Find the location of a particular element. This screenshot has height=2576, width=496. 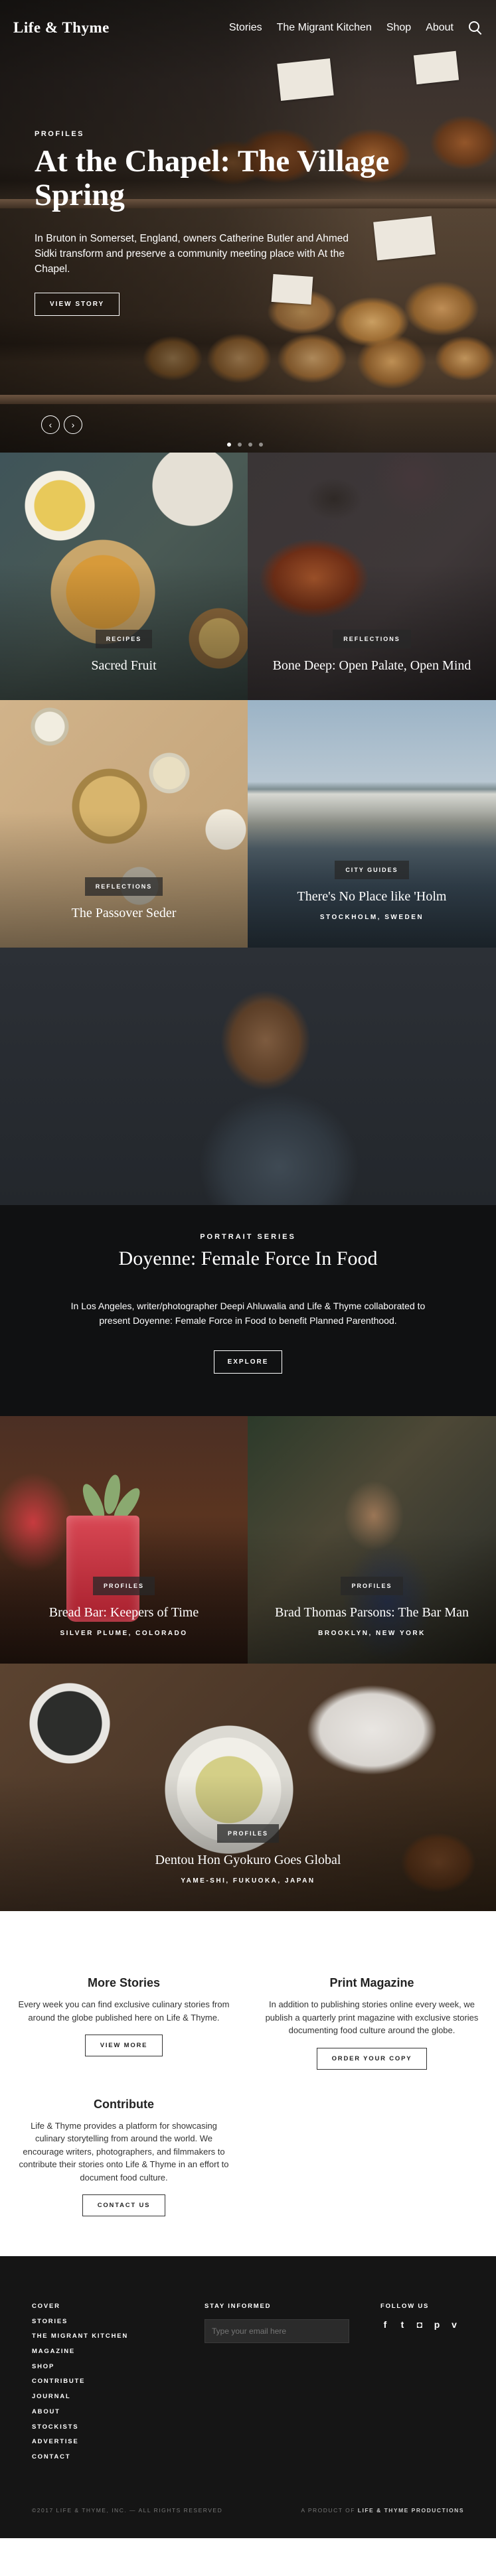

slider-dots is located at coordinates (245, 445).